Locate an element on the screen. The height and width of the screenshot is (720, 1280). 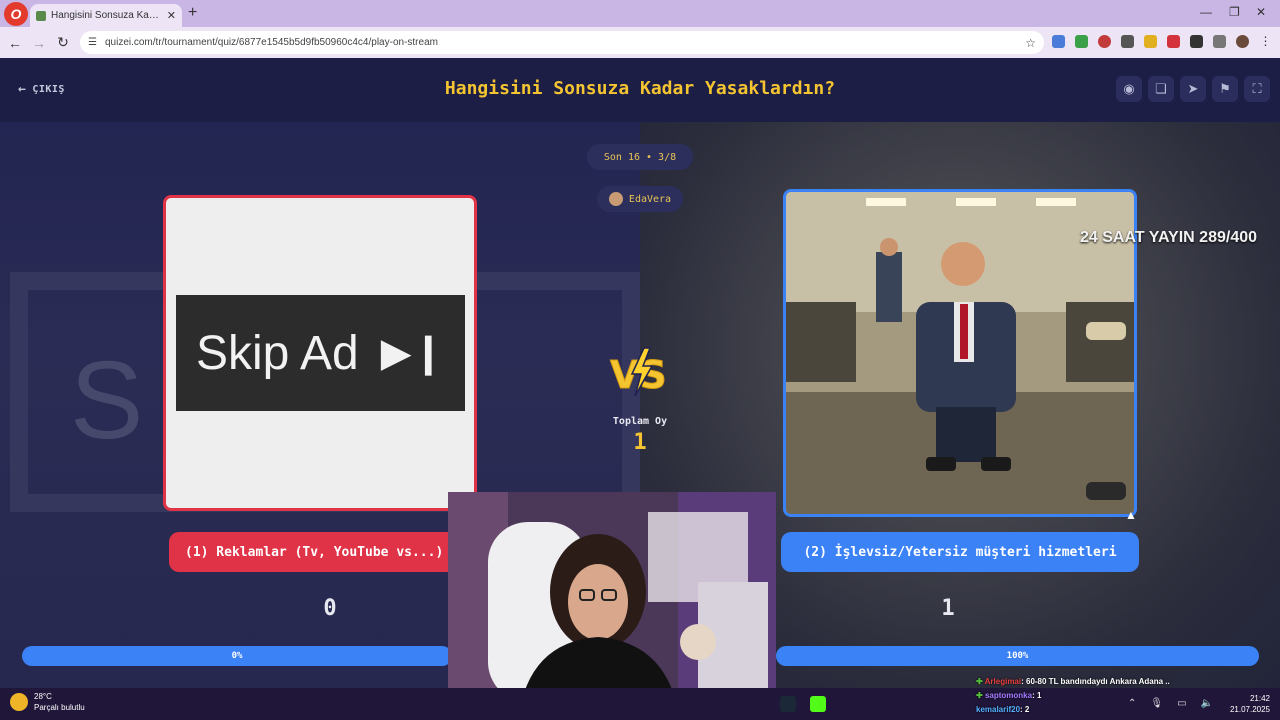
round-indicator: Son 16 • 3/8 is located at coordinates (640, 157).